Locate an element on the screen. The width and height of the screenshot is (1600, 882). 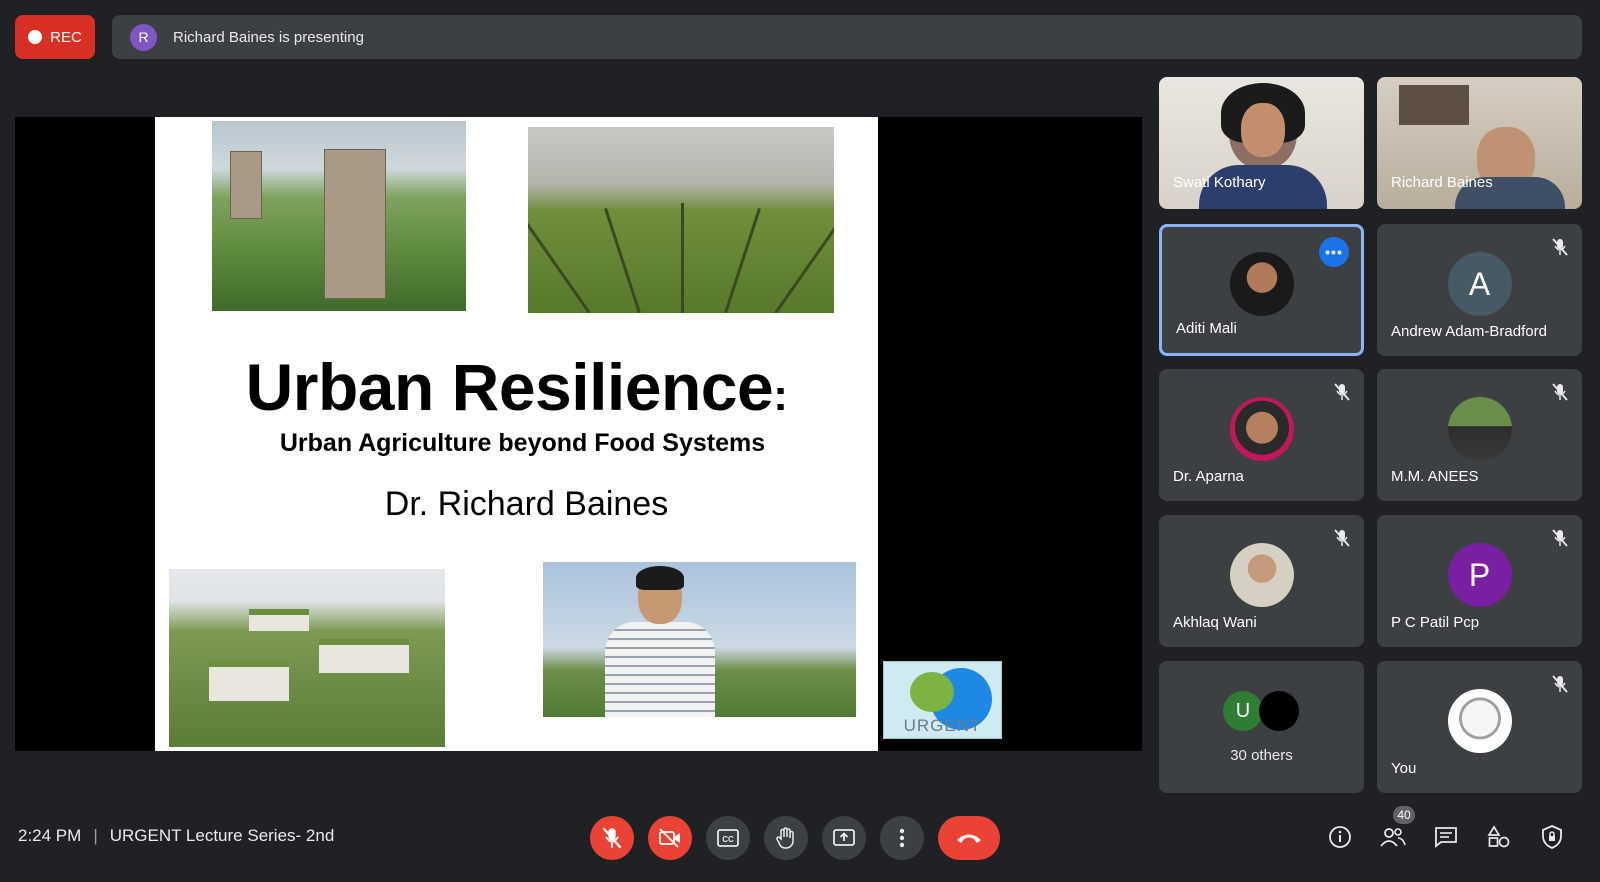
participant-tile-dr-aparna: Dr. Aparna is located at coordinates (1261, 435).